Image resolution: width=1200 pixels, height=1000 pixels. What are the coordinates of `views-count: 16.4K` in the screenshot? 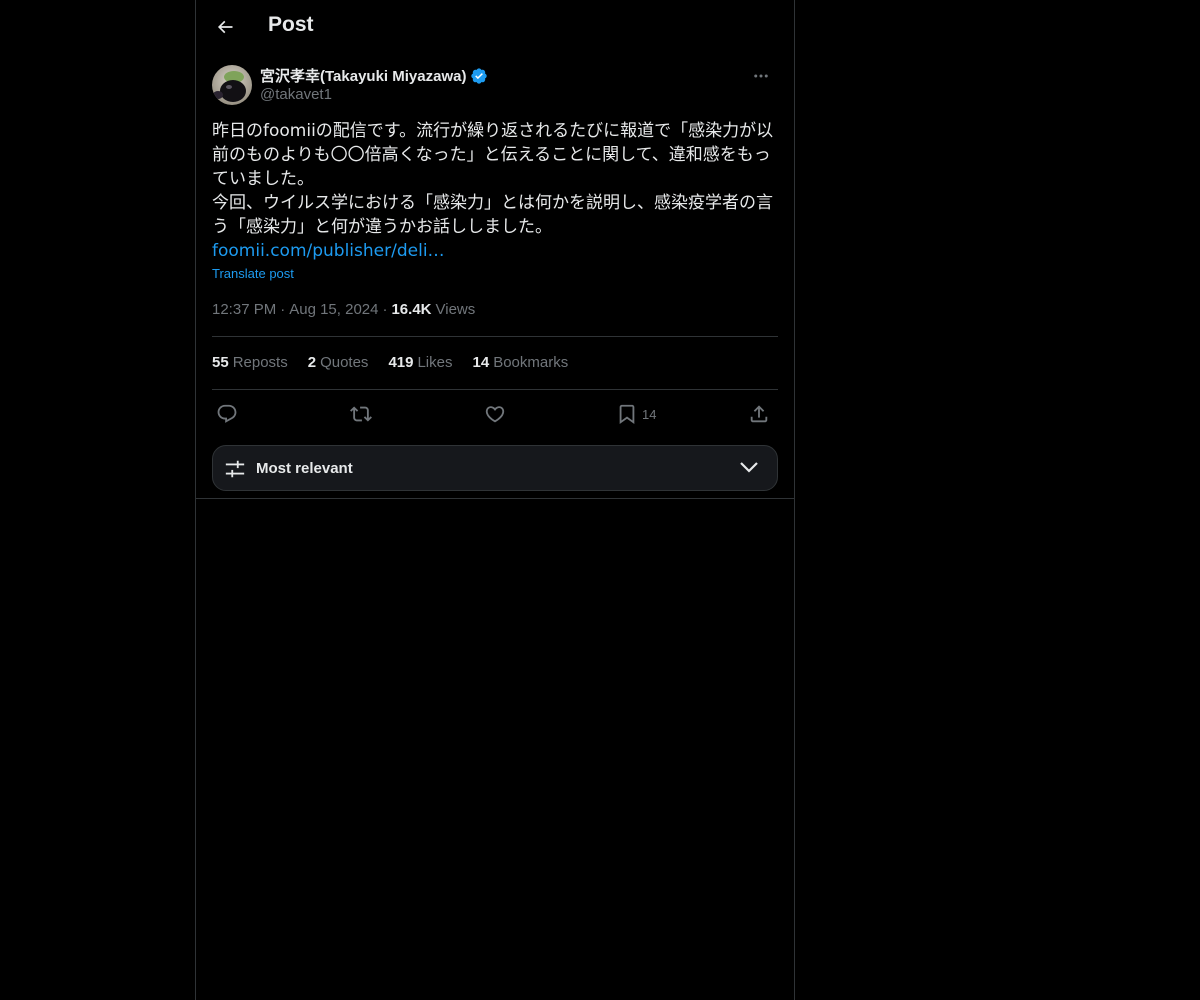 It's located at (411, 309).